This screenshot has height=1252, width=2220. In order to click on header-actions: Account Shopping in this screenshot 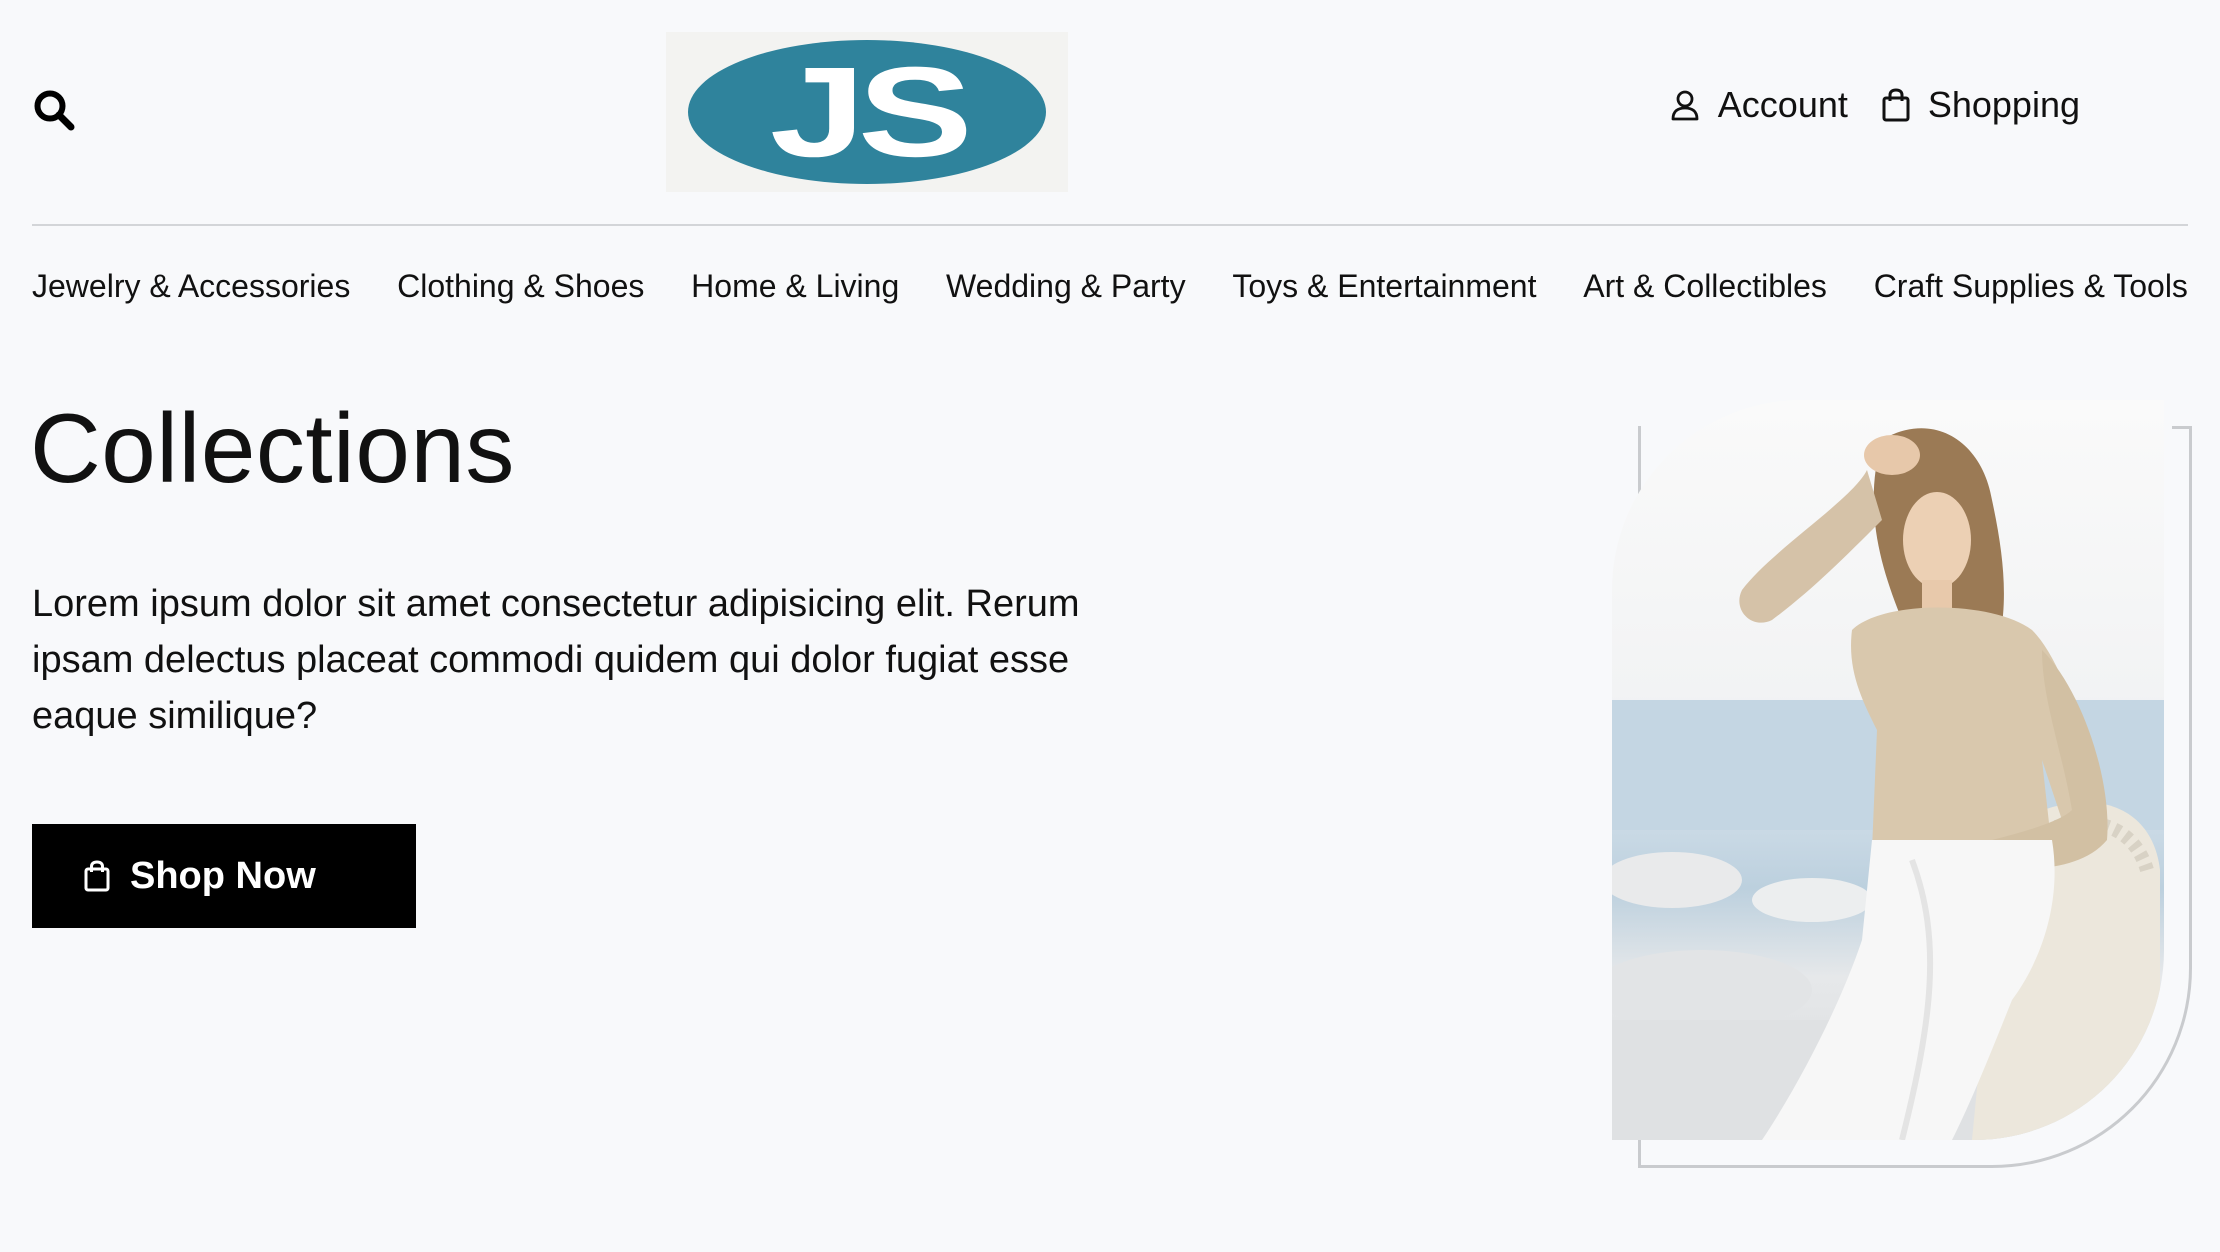, I will do `click(1875, 105)`.